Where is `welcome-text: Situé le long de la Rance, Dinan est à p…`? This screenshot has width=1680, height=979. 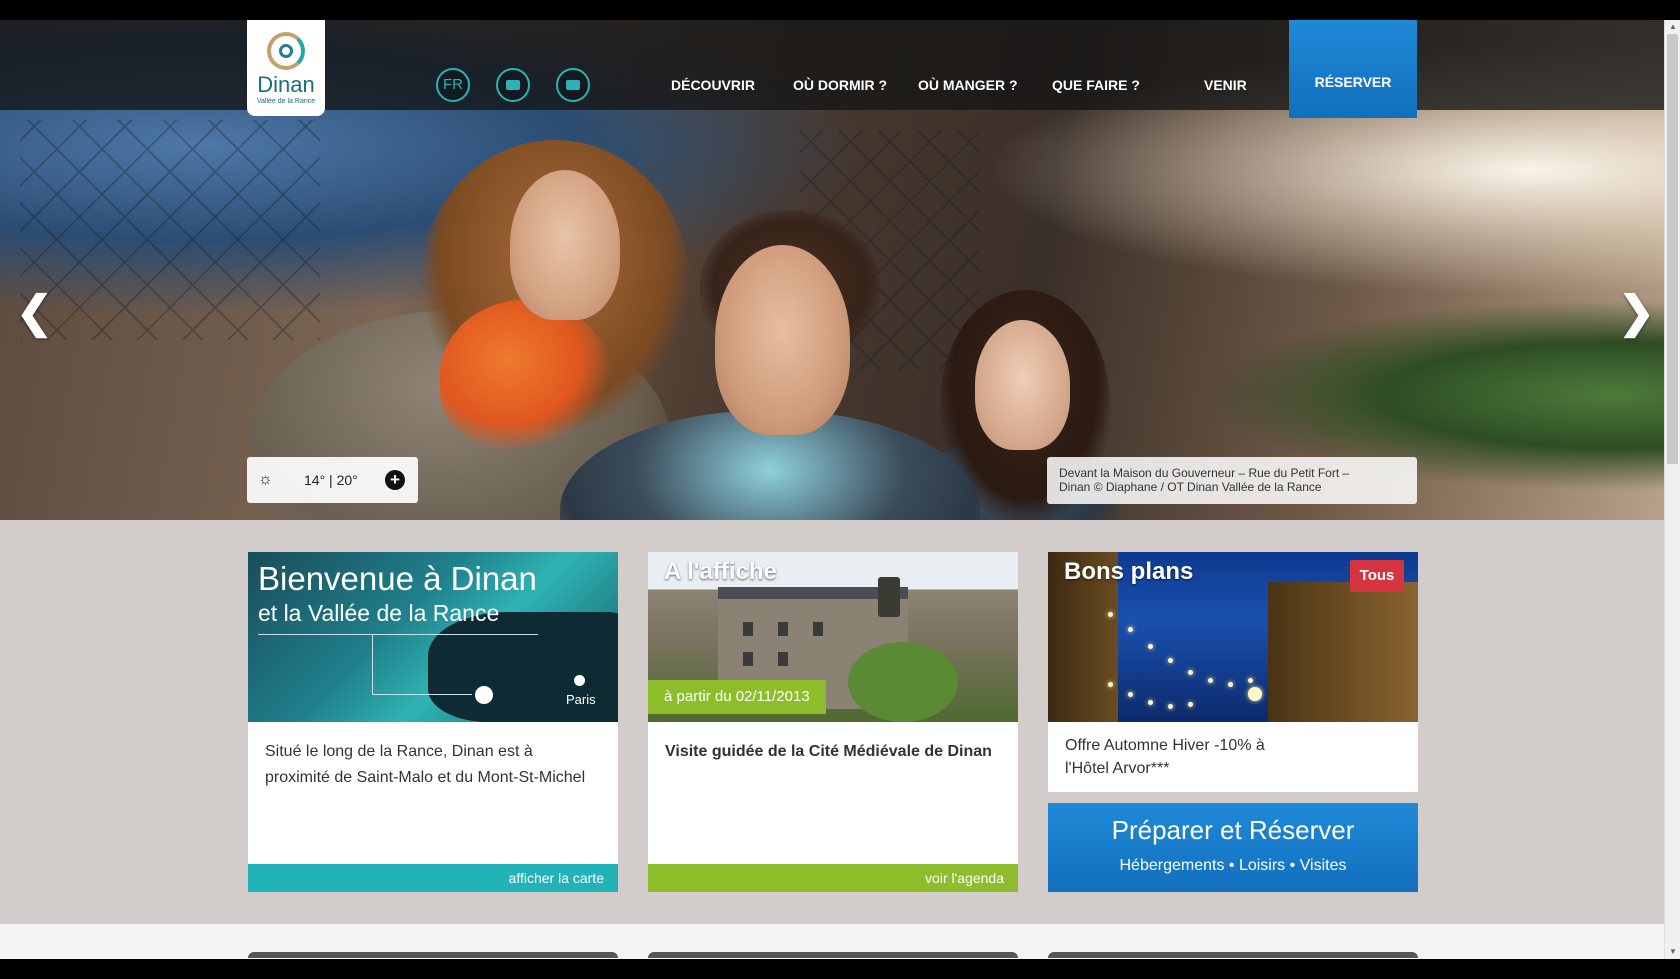
welcome-text: Situé le long de la Rance, Dinan est à p… is located at coordinates (425, 764).